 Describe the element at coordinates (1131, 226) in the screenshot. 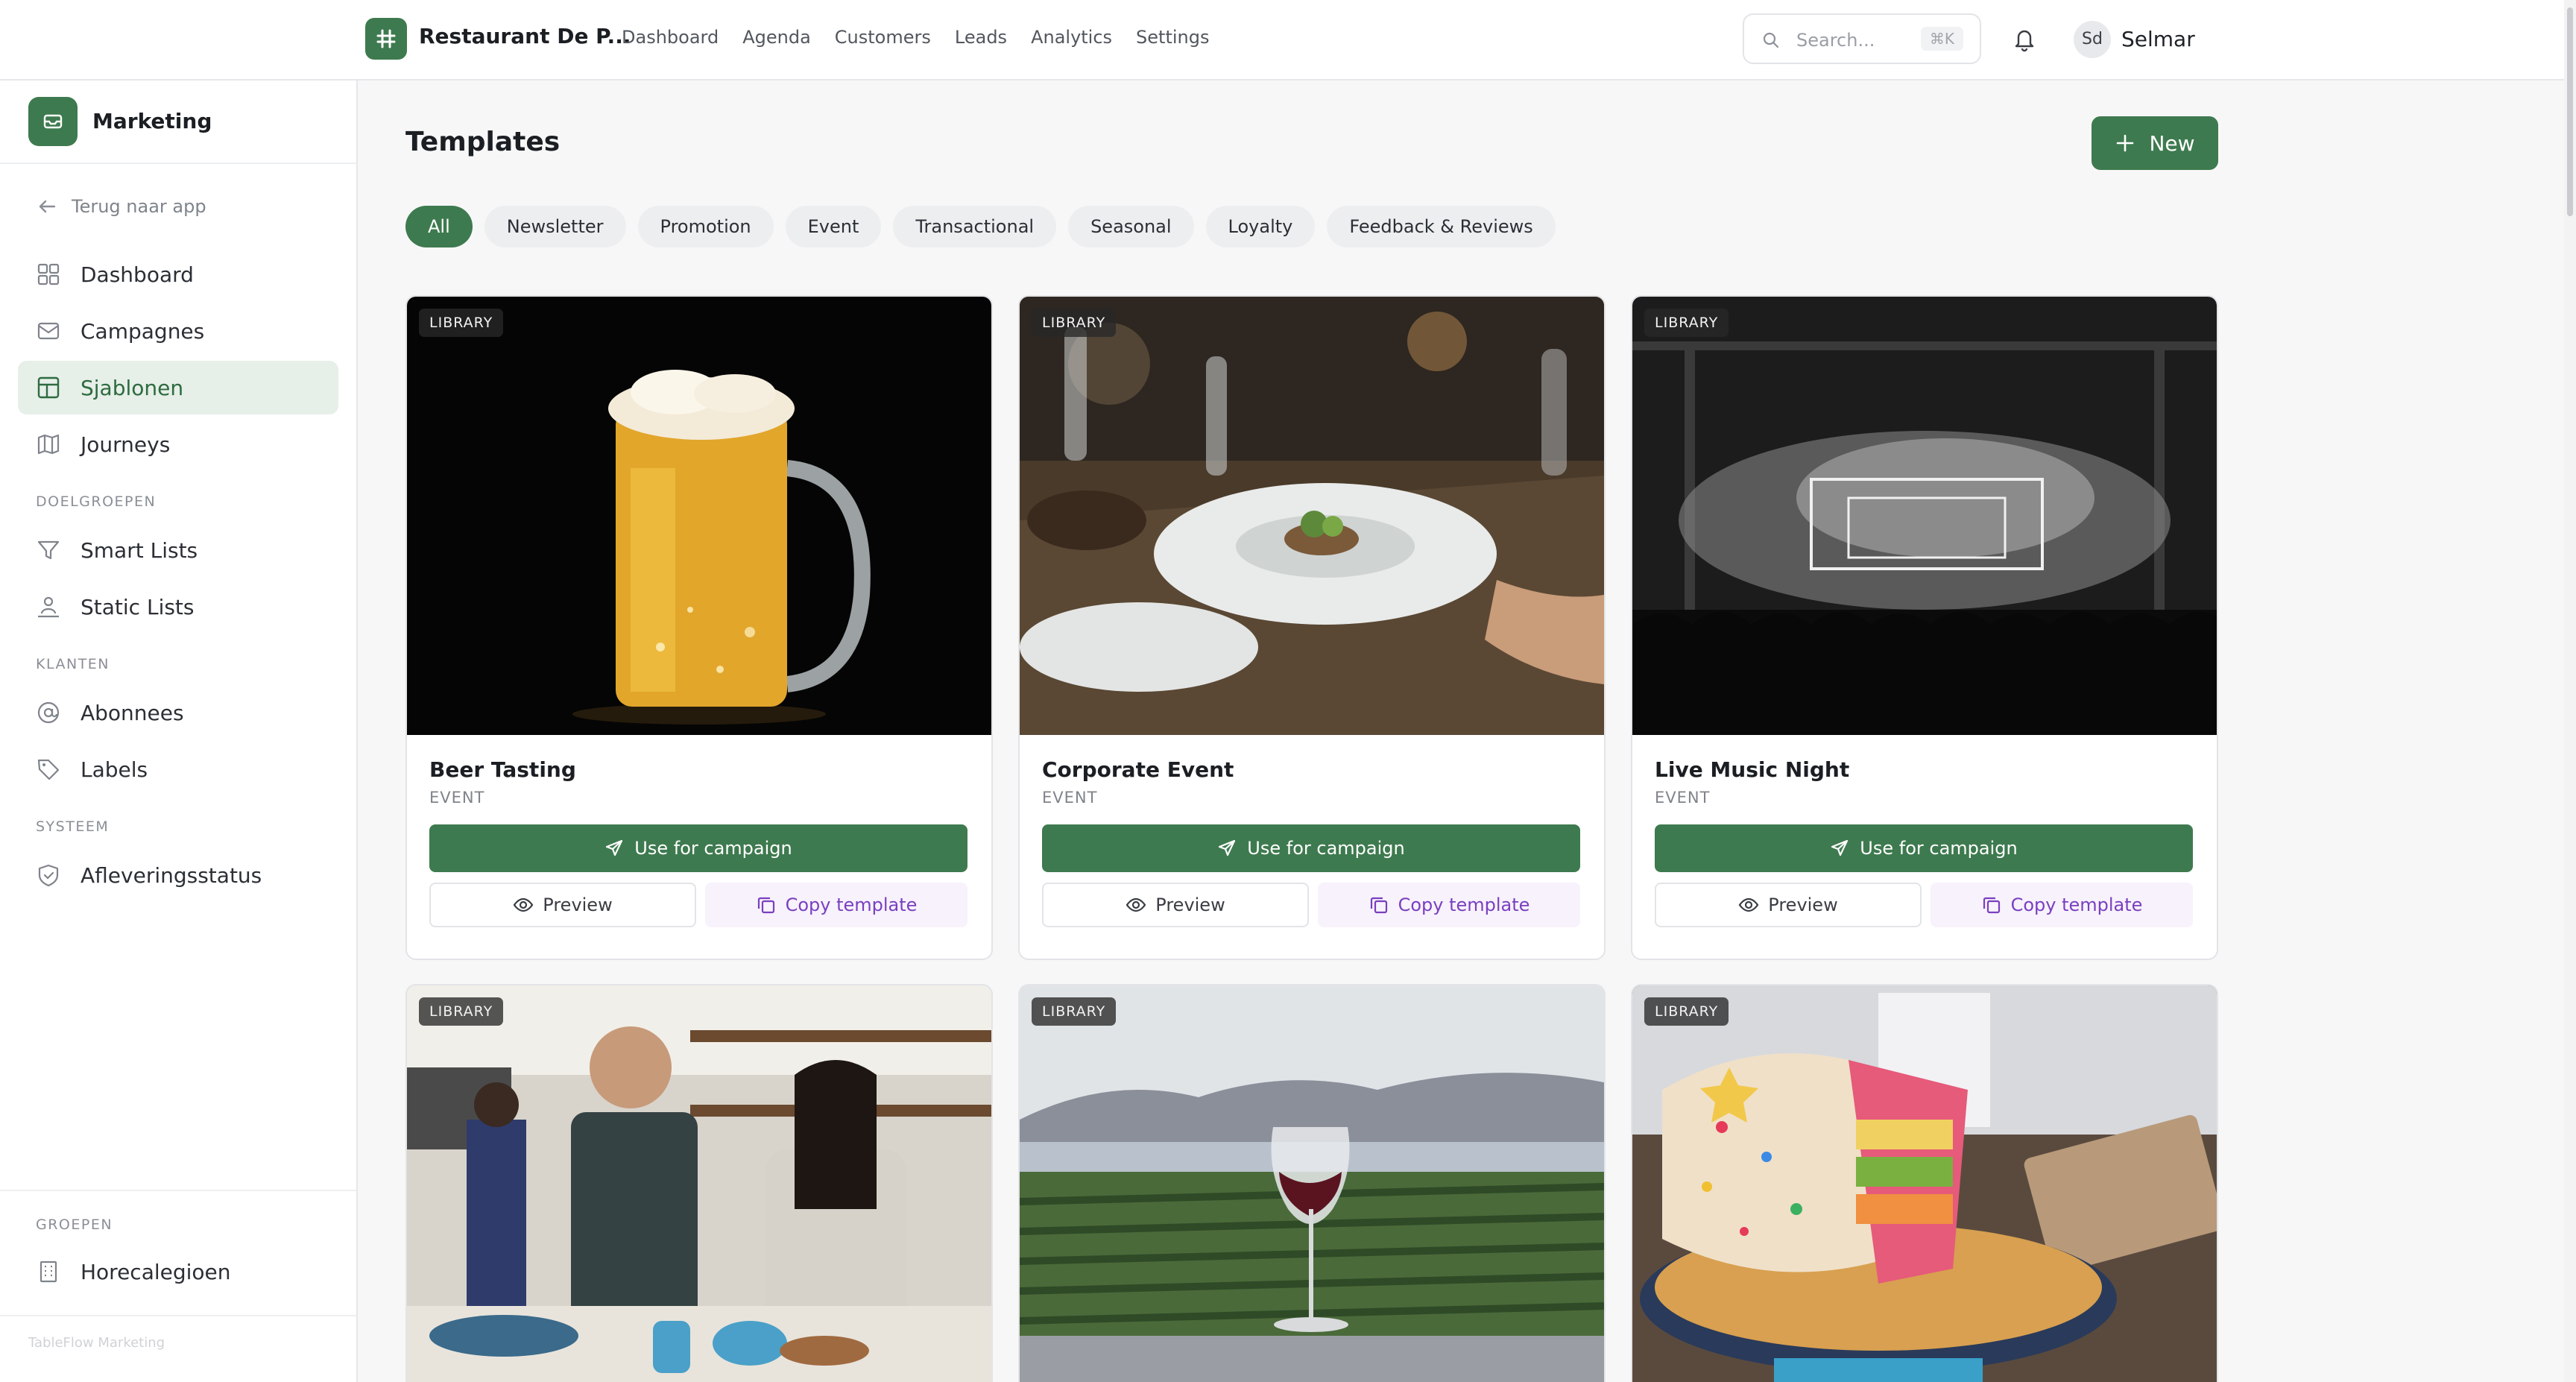

I see `filter-seasonal: Seasonal` at that location.